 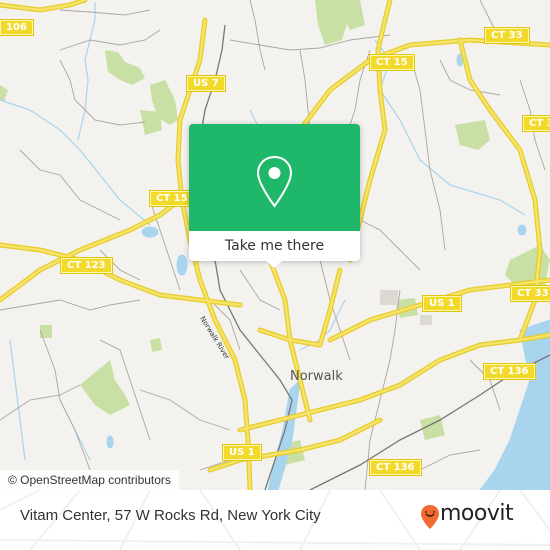 What do you see at coordinates (395, 467) in the screenshot?
I see `route-shield-ct-136-south: CT 136` at bounding box center [395, 467].